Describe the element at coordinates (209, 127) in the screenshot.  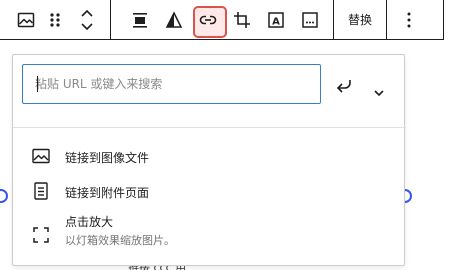
I see `popover-divider` at that location.